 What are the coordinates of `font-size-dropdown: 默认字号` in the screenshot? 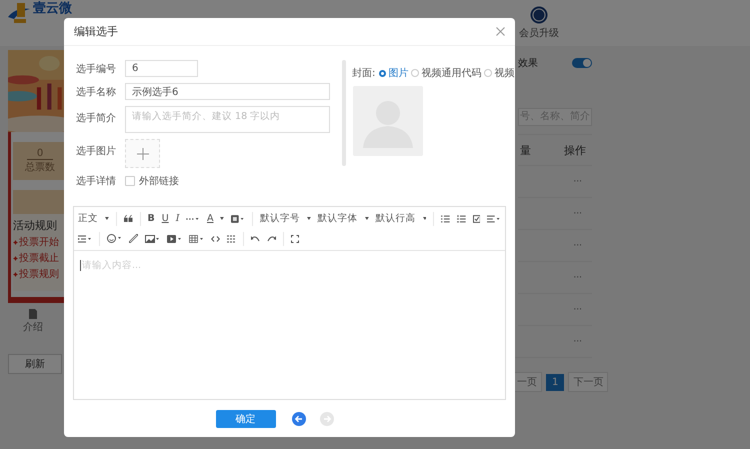 It's located at (280, 218).